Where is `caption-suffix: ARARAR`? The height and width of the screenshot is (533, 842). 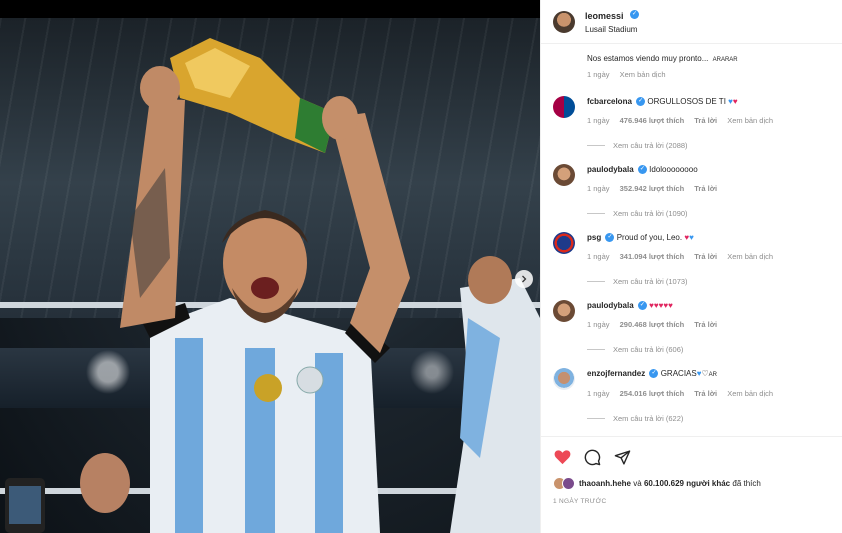
caption-suffix: ARARAR is located at coordinates (725, 60).